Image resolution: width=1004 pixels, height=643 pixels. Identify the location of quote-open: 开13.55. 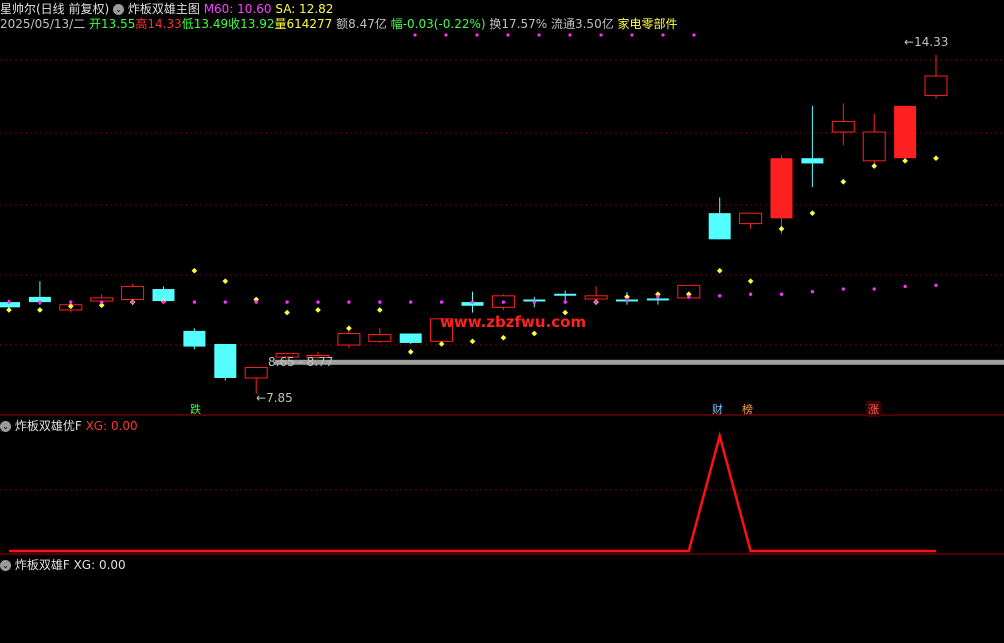
(112, 24).